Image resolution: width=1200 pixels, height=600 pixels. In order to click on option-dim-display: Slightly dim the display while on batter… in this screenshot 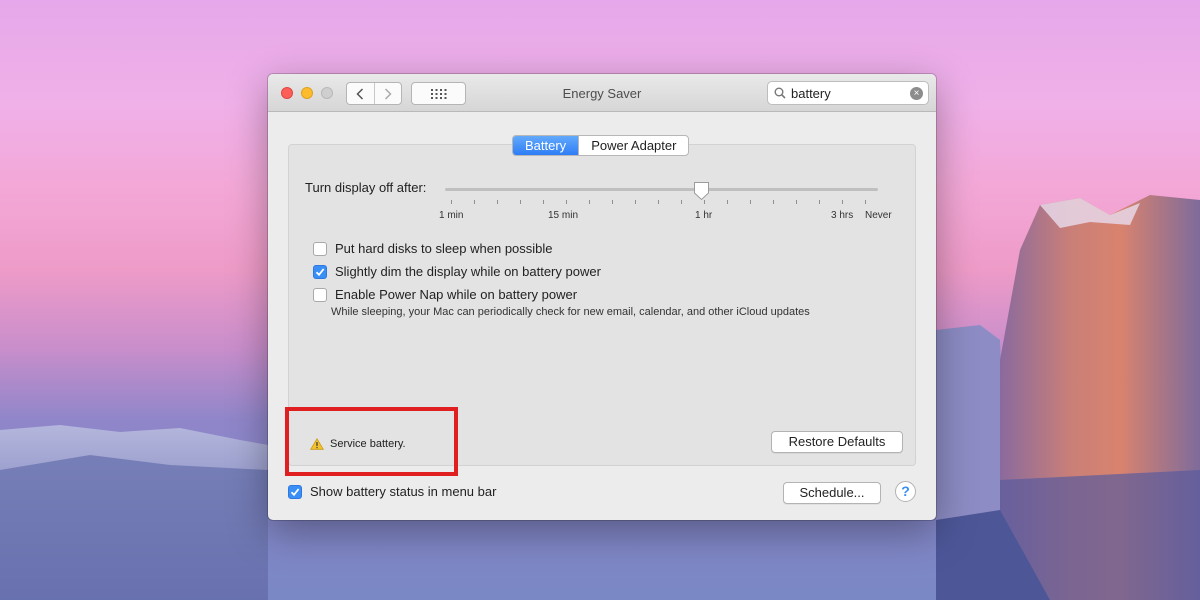, I will do `click(457, 271)`.